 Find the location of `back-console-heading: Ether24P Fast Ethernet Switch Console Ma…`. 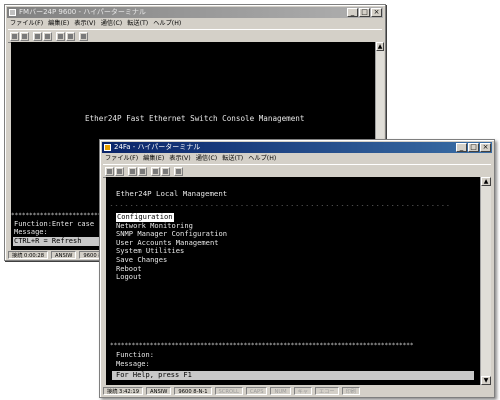

back-console-heading: Ether24P Fast Ethernet Switch Console Ma… is located at coordinates (195, 118).